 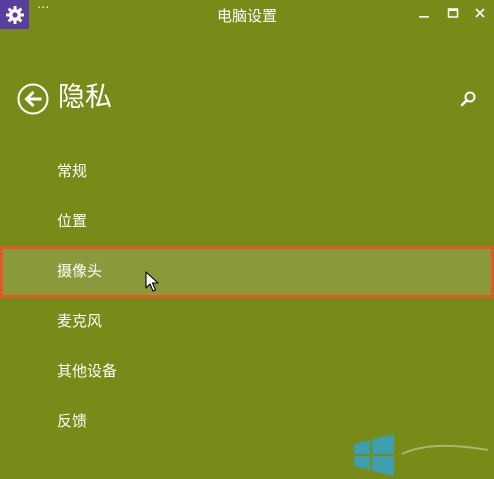 I want to click on search-button, so click(x=468, y=99).